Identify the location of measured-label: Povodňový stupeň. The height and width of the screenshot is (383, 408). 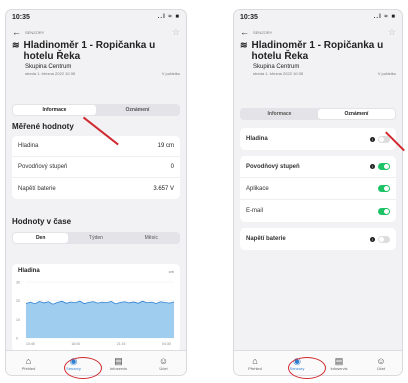
(43, 167).